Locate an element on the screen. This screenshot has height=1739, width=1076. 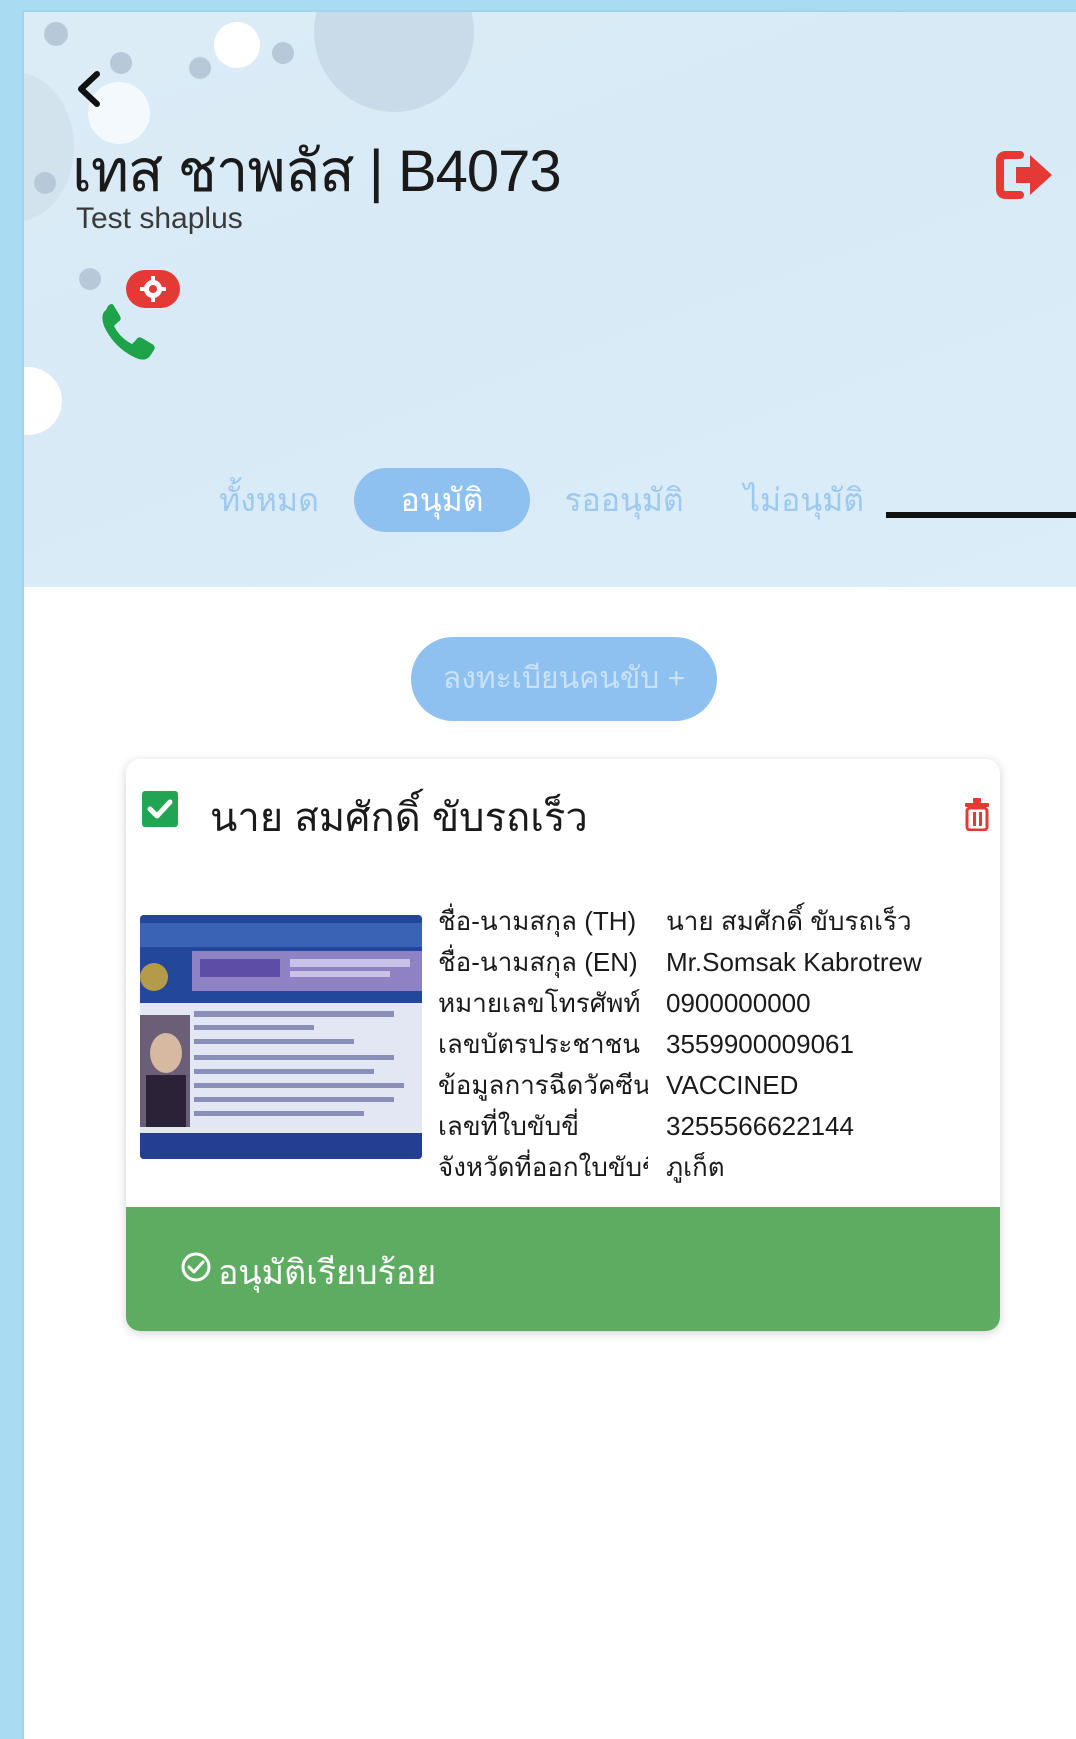
status-tabs: ทั้งหมด อนุมัติ รออนุมัติ ไม่อนุมัติ is located at coordinates (564, 501).